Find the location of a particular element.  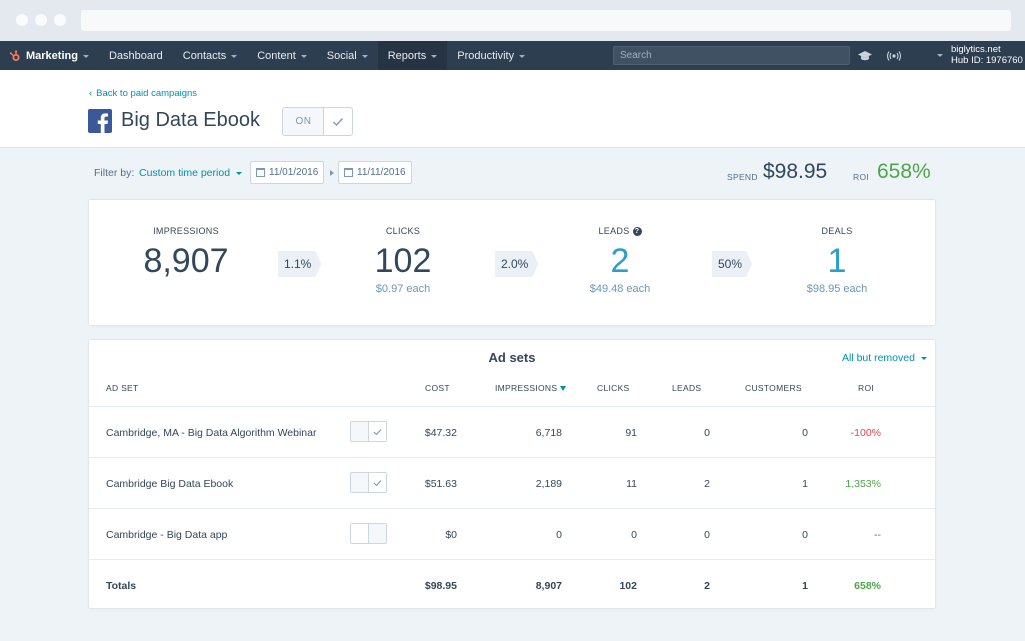

account-domain: biglytics.net is located at coordinates (976, 49).